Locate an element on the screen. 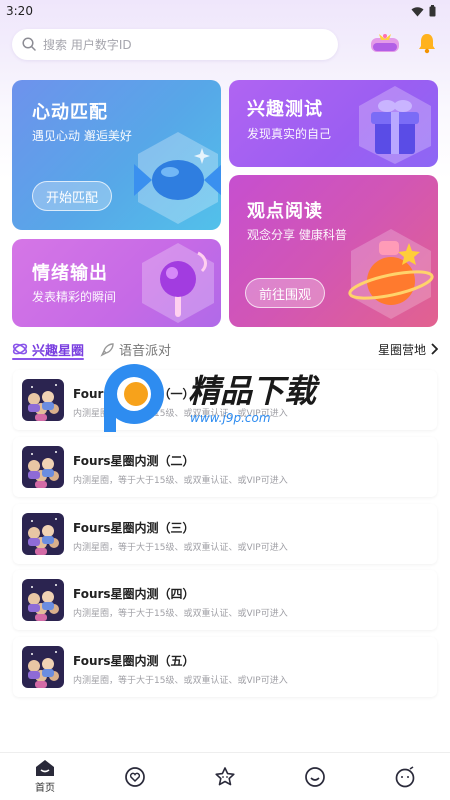 Image resolution: width=450 pixels, height=800 pixels. nav-profile is located at coordinates (405, 776).